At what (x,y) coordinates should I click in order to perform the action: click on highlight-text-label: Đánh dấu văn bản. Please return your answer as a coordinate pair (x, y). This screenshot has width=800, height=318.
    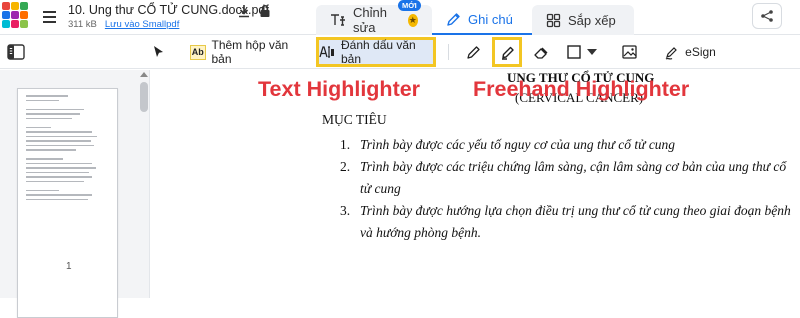
    Looking at the image, I should click on (378, 52).